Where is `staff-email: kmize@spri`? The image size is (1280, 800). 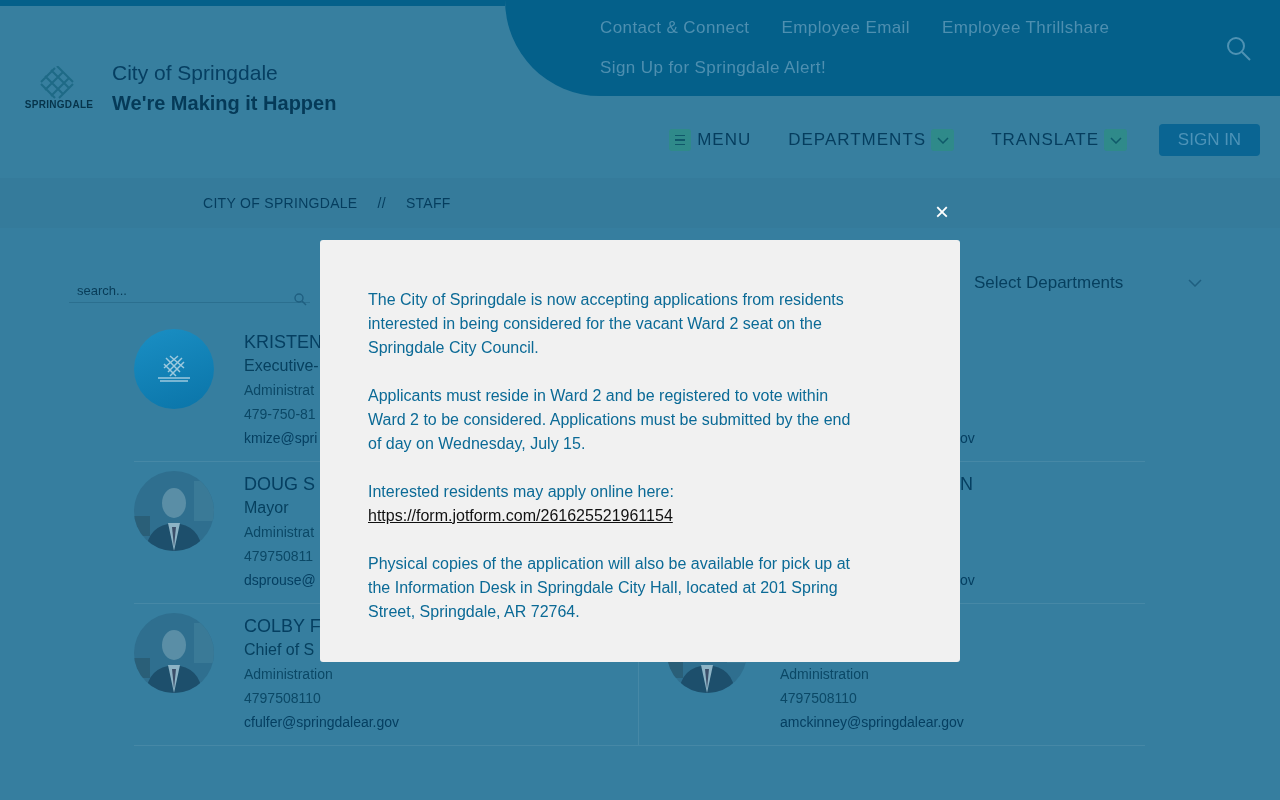 staff-email: kmize@spri is located at coordinates (283, 438).